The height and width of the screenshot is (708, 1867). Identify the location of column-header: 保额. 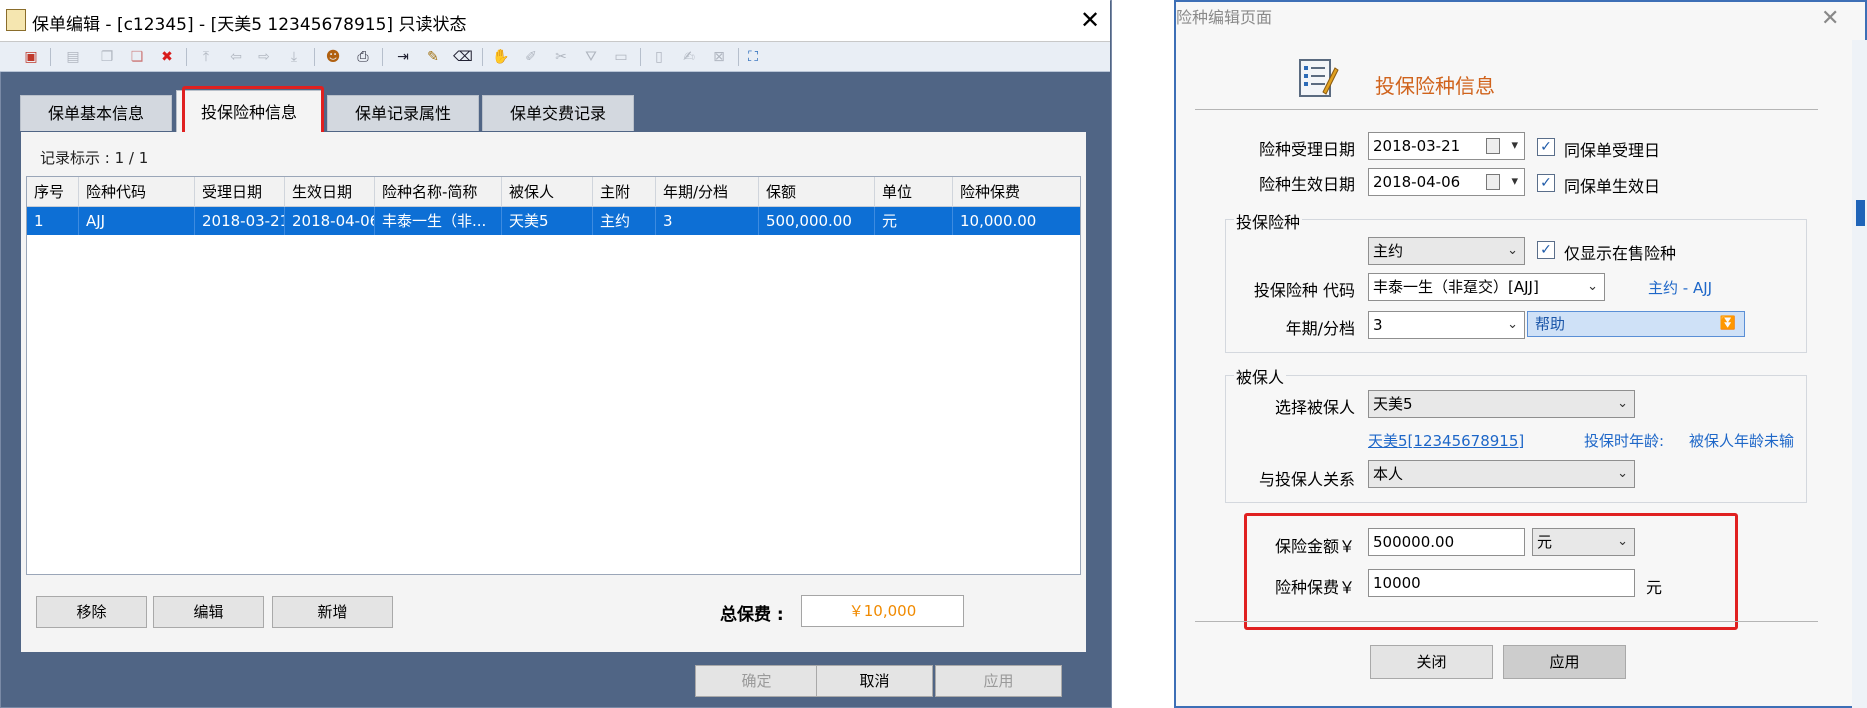
(817, 192).